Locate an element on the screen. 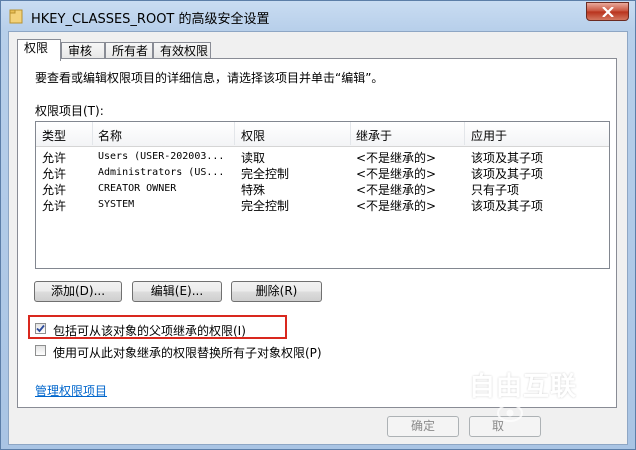  tab-label: 所有者 is located at coordinates (130, 51).